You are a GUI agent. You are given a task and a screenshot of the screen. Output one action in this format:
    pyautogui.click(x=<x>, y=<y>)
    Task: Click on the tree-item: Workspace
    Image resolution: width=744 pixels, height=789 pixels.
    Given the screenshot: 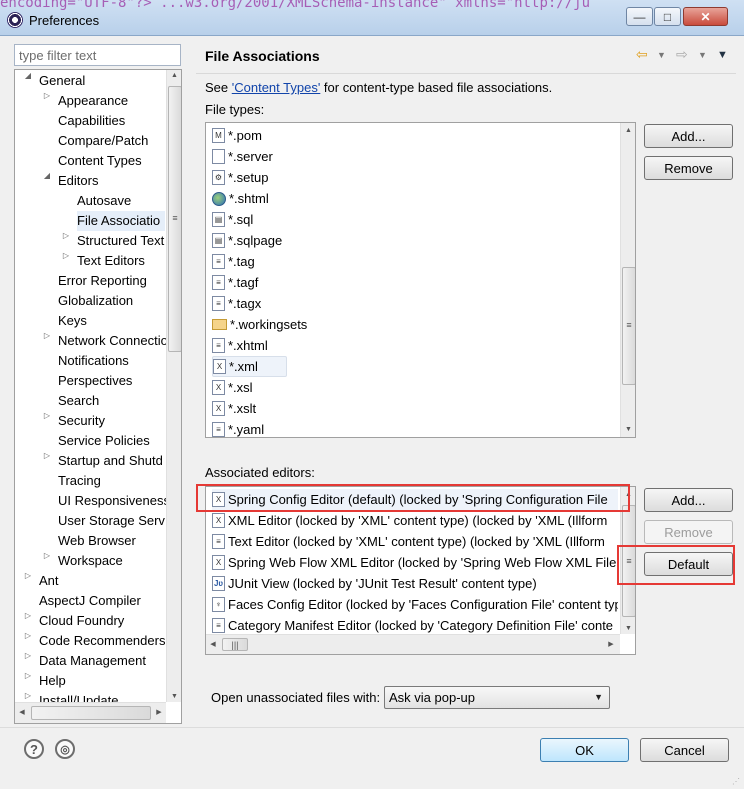 What is the action you would take?
    pyautogui.click(x=90, y=561)
    